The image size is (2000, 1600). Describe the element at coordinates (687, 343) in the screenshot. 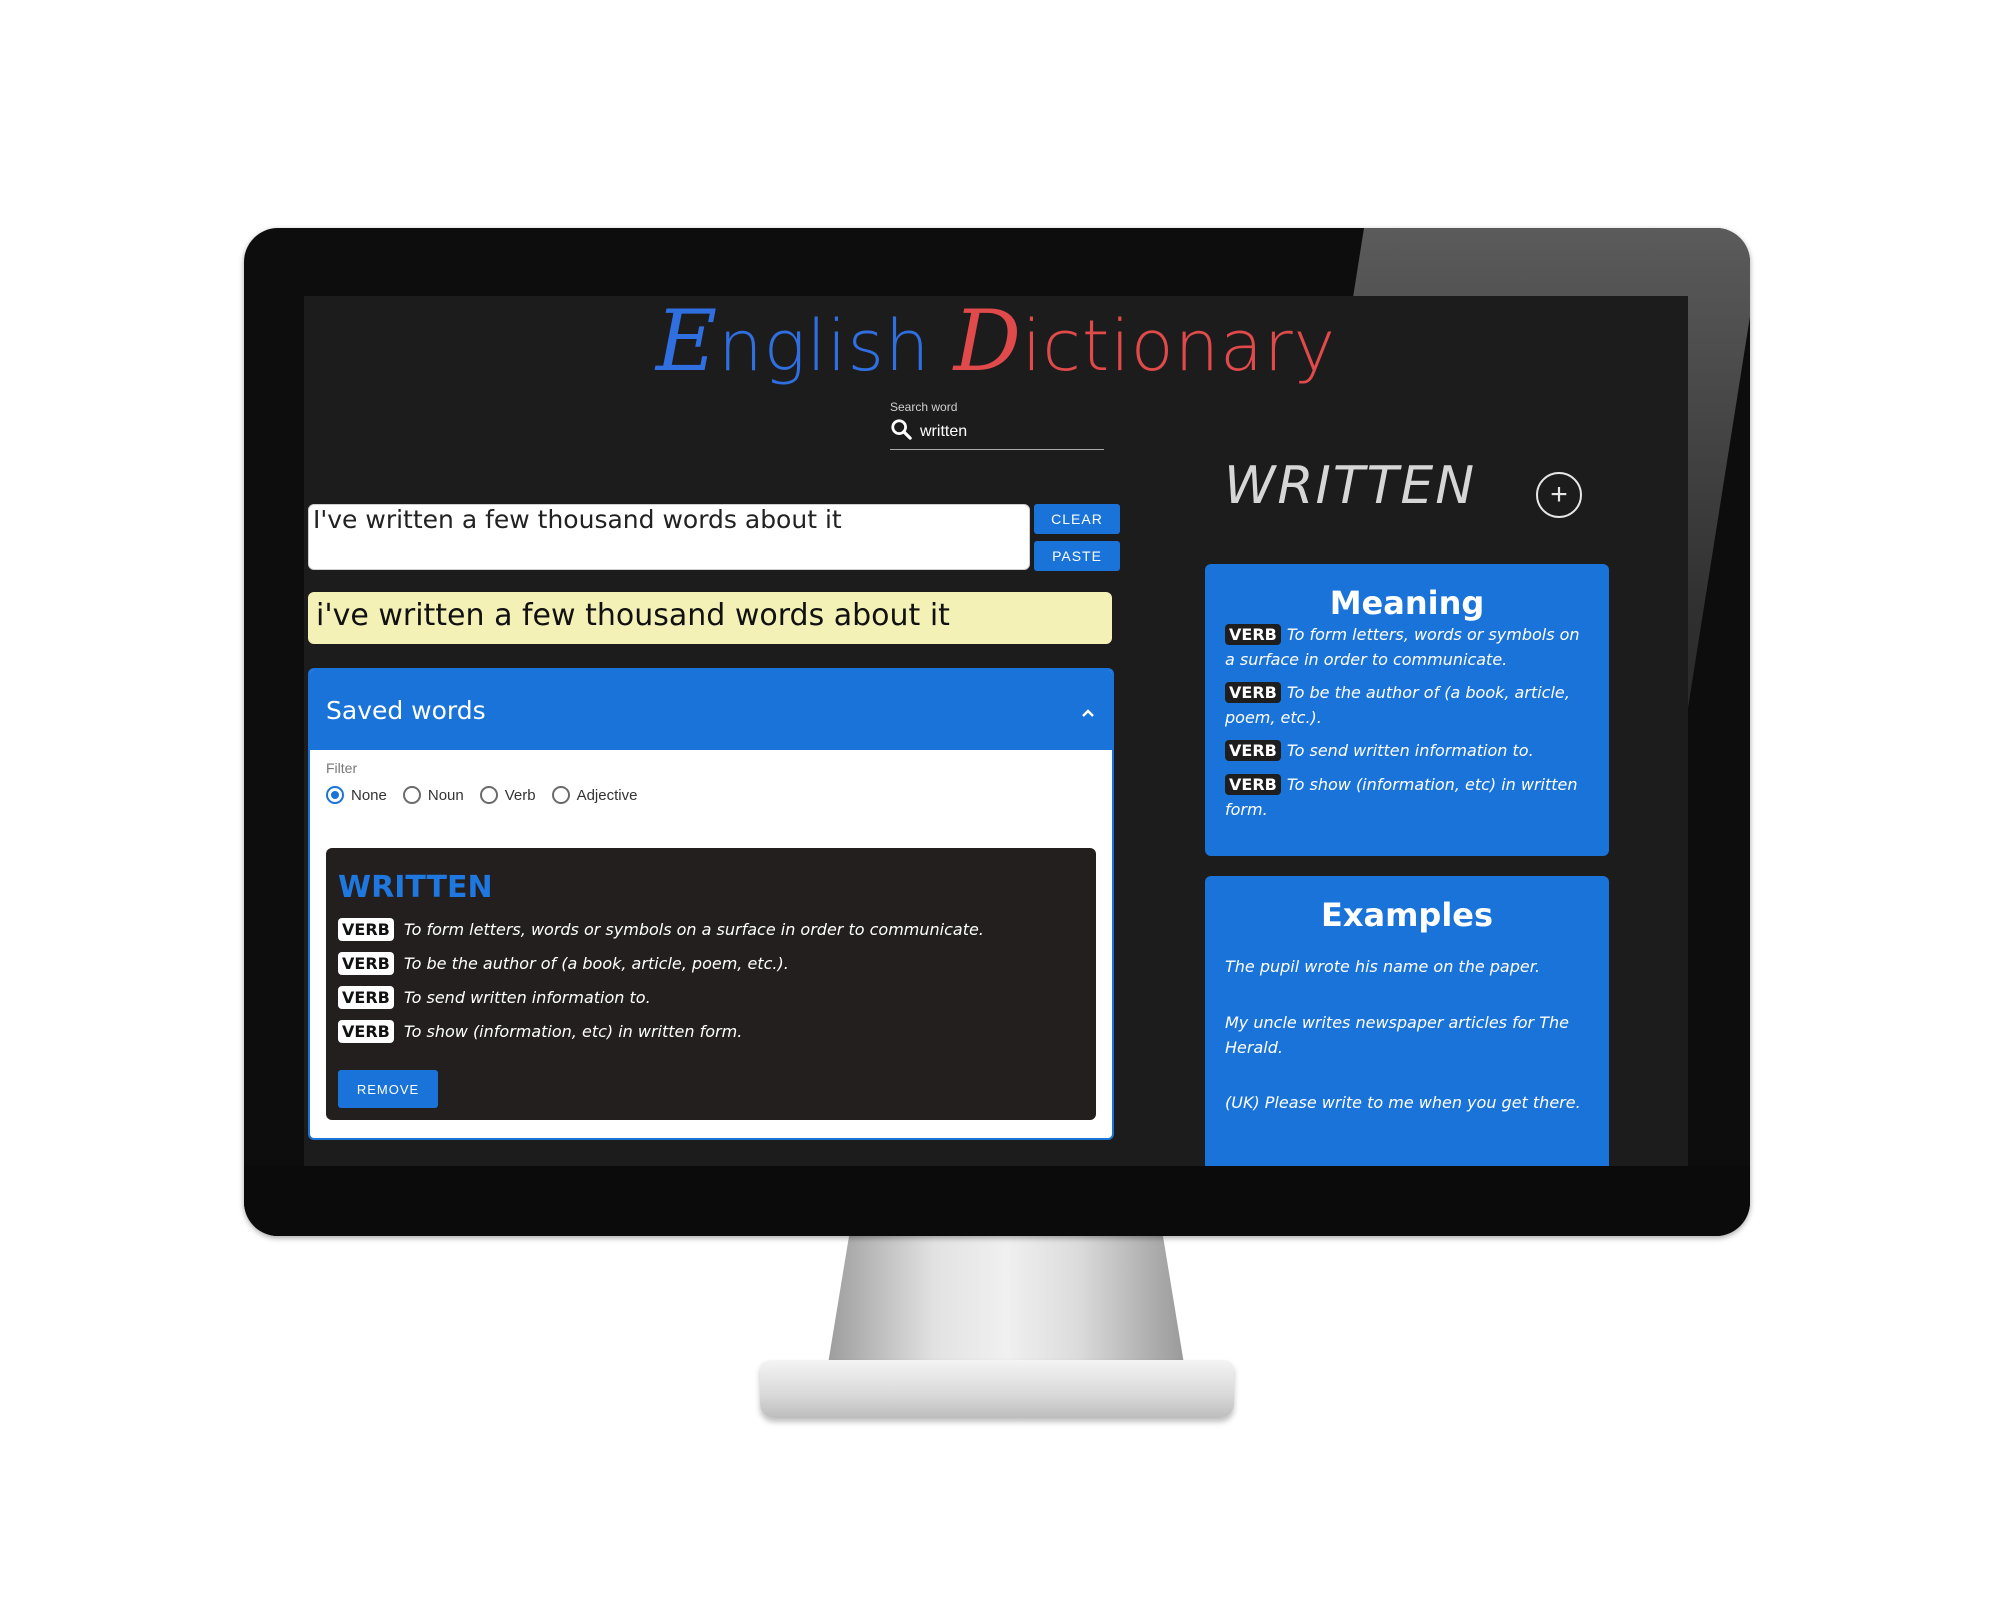

I see `title-initial-e: E` at that location.